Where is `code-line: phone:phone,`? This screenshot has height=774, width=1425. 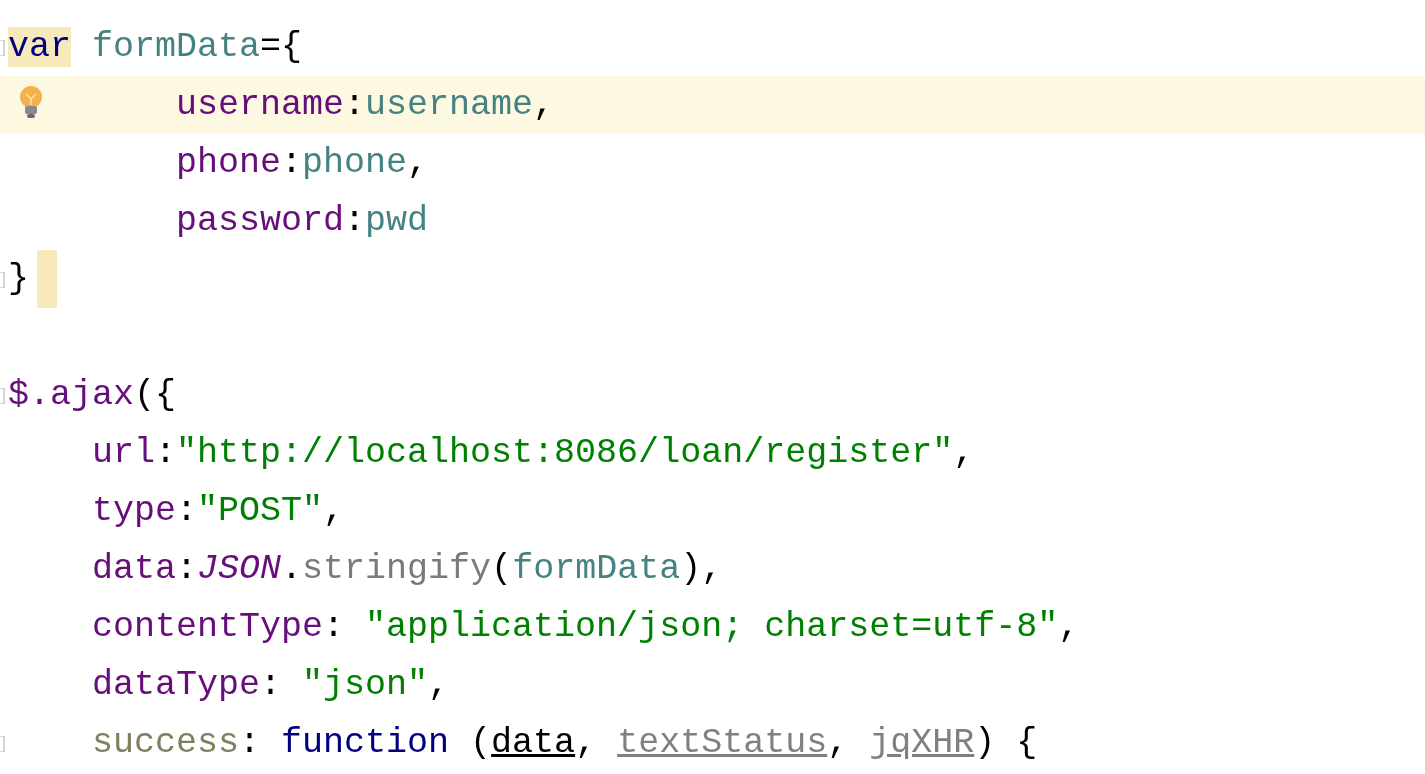
code-line: phone:phone, is located at coordinates (302, 163).